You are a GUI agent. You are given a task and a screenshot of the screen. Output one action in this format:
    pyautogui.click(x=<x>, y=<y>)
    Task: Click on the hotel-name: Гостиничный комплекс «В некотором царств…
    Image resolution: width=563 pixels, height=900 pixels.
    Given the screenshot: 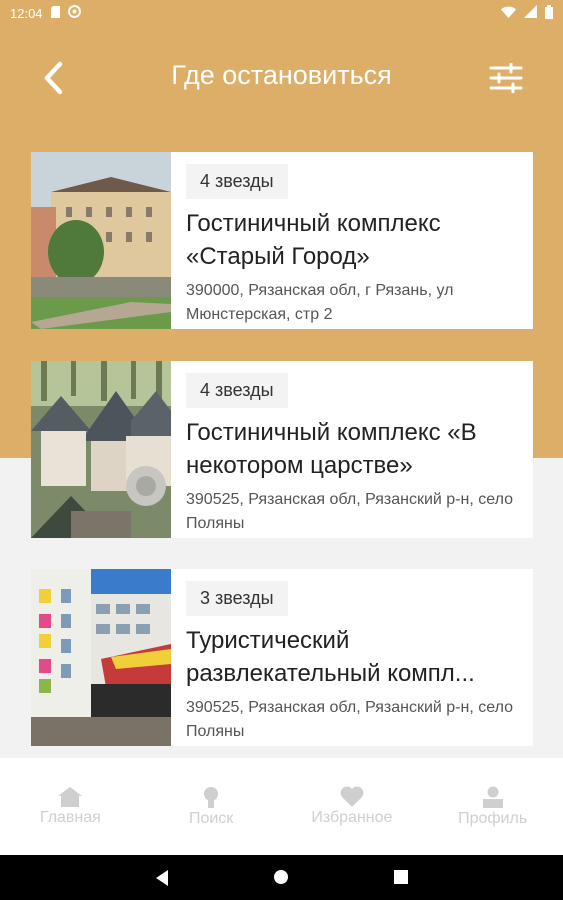 What is the action you would take?
    pyautogui.click(x=331, y=449)
    